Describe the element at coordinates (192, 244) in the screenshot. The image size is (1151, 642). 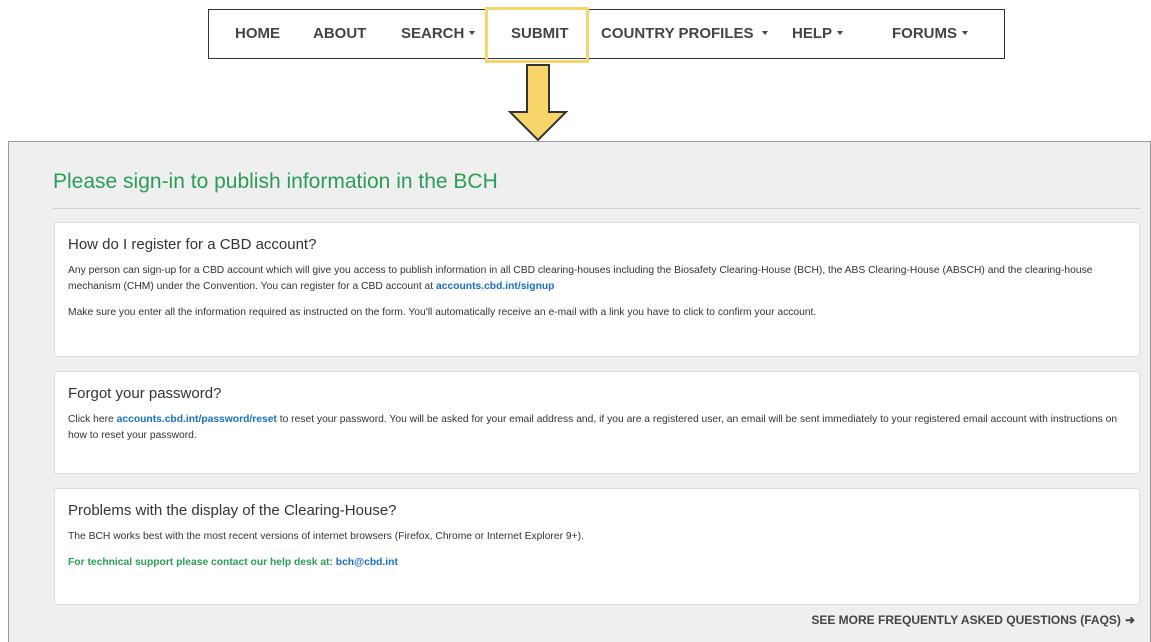
I see `register-heading: How do I register for a CBD account?` at that location.